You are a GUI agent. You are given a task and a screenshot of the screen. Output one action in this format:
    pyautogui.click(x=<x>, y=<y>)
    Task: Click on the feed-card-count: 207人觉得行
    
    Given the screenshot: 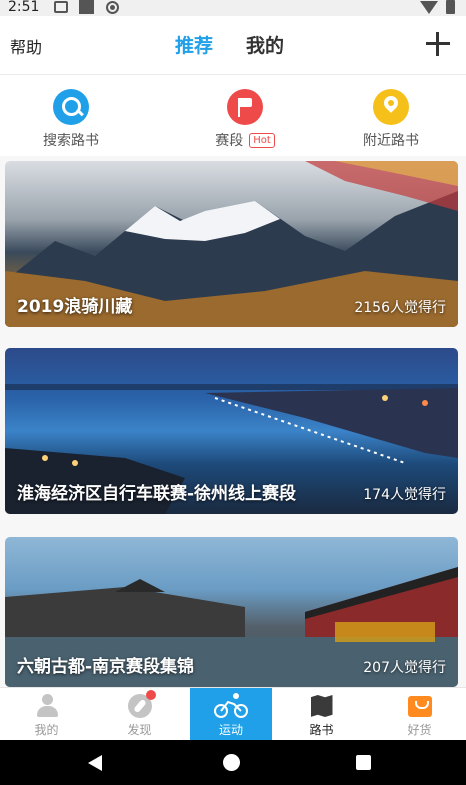 What is the action you would take?
    pyautogui.click(x=404, y=668)
    